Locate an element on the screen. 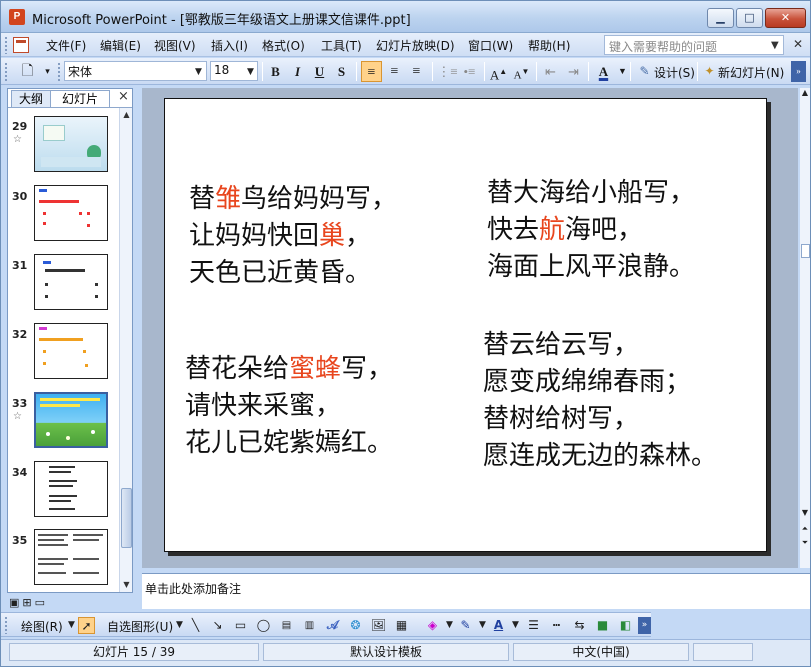 The height and width of the screenshot is (667, 811). previous-slide-icon: ⏶ is located at coordinates (805, 529).